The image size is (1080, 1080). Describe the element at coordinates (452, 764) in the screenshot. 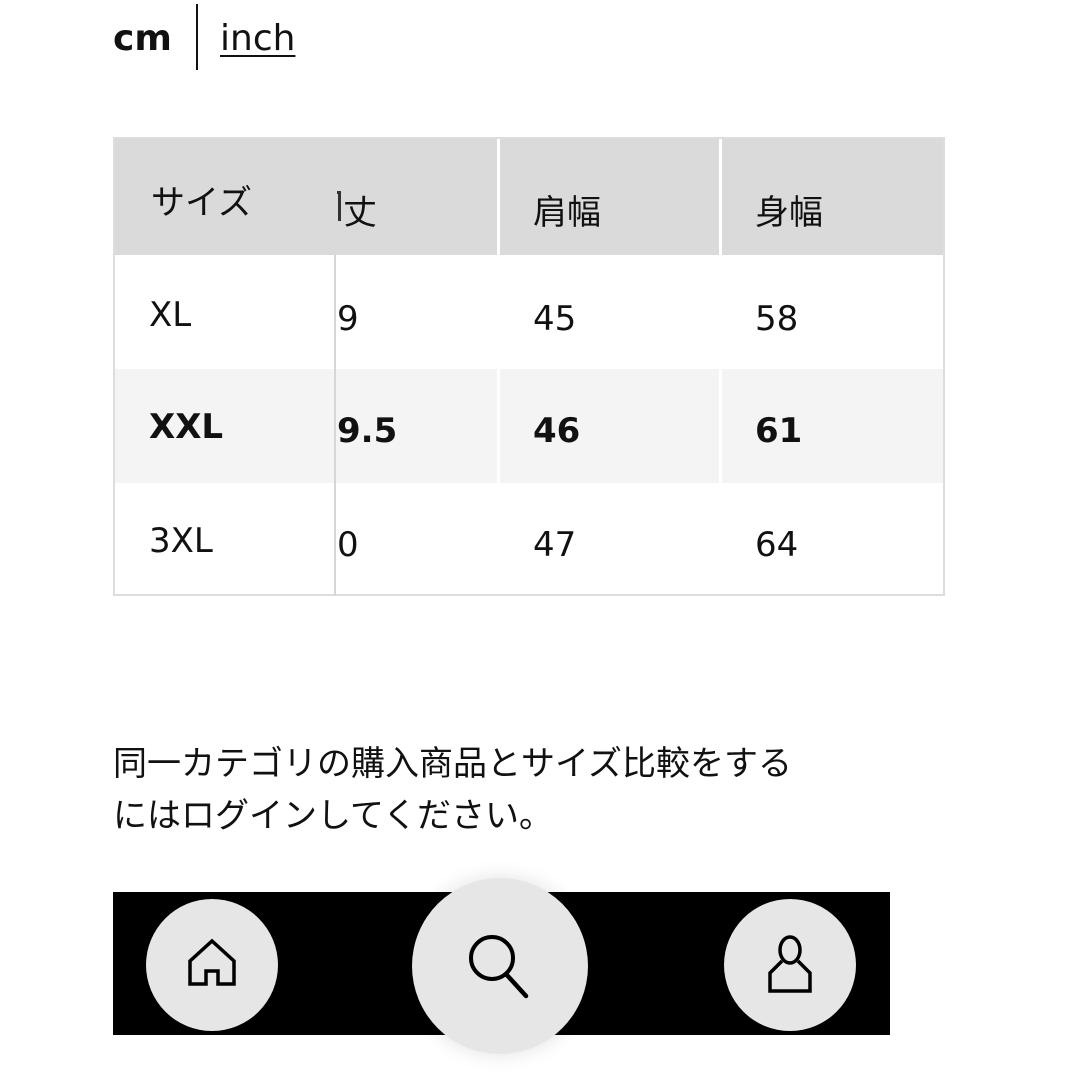

I see `note-line: 同一カテゴリの購入商品とサイズ比較をする` at that location.